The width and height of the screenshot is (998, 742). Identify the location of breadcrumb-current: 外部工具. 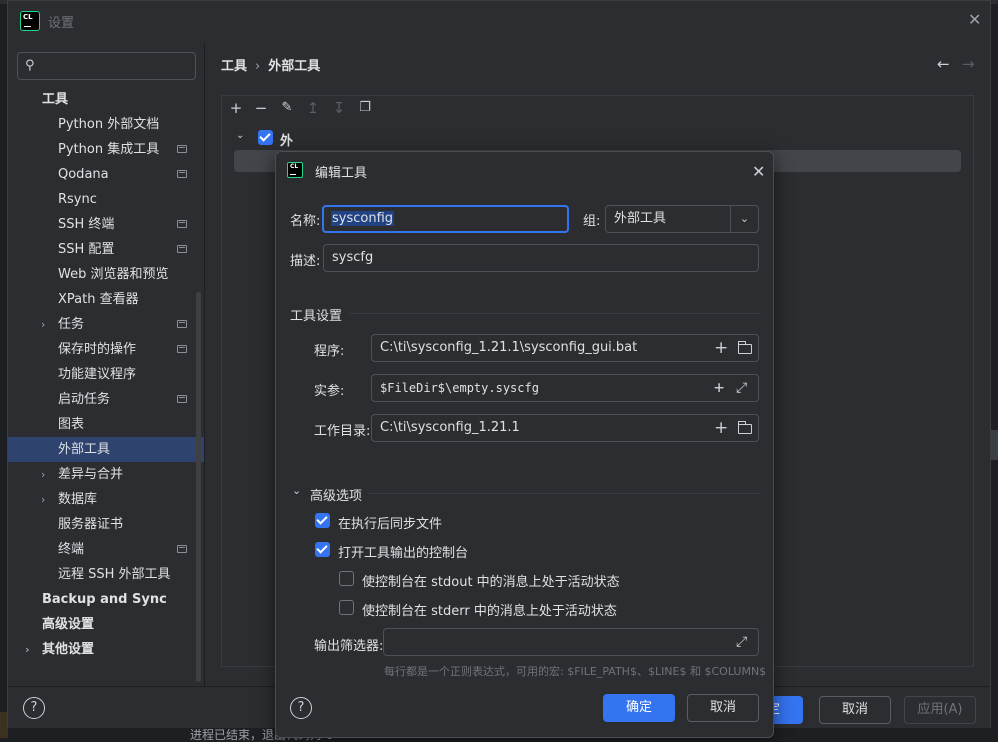
(294, 66).